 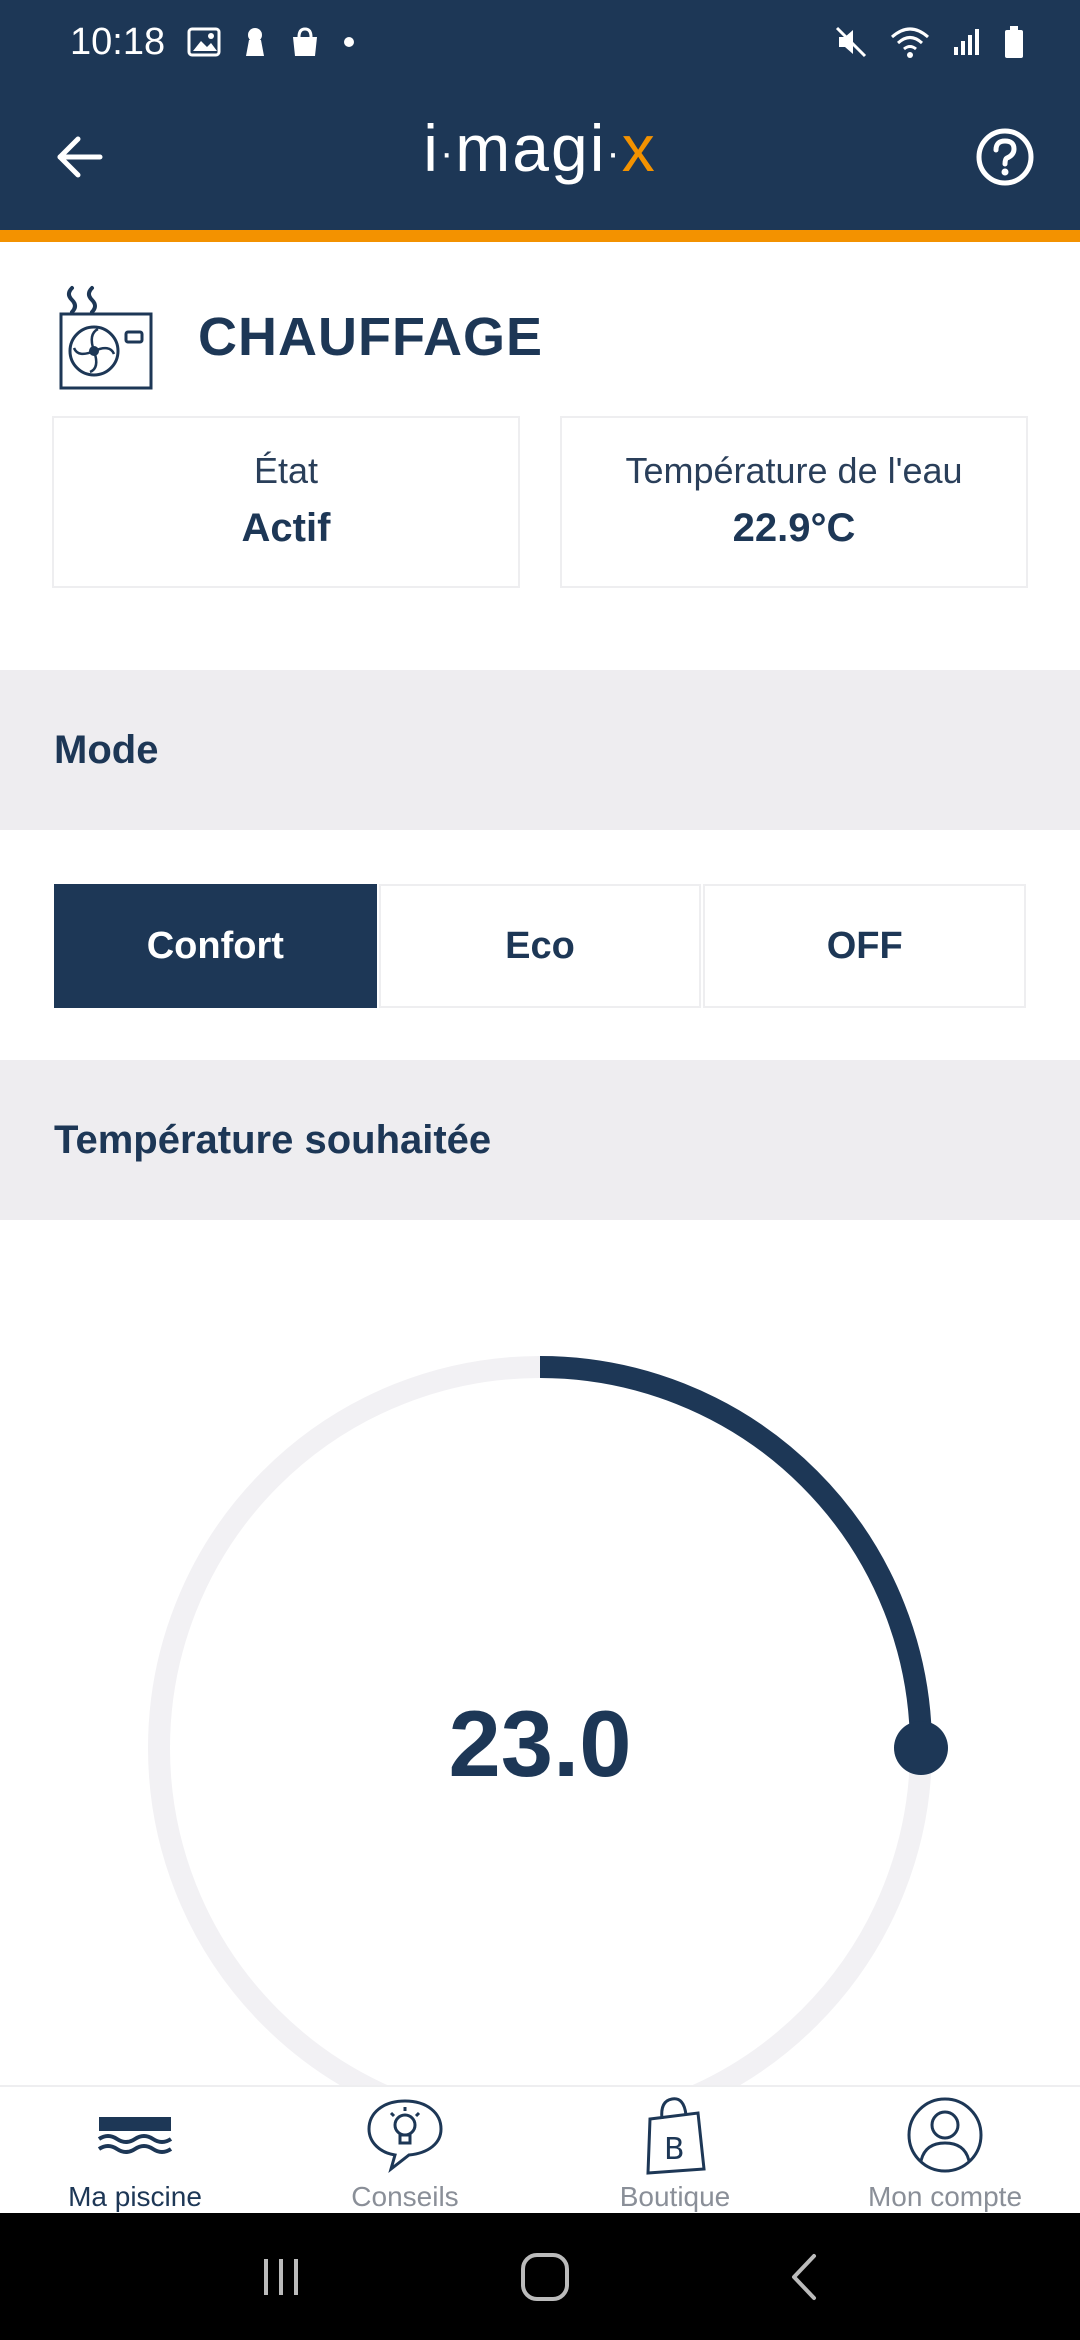 I want to click on heat-pump-icon, so click(x=106, y=338).